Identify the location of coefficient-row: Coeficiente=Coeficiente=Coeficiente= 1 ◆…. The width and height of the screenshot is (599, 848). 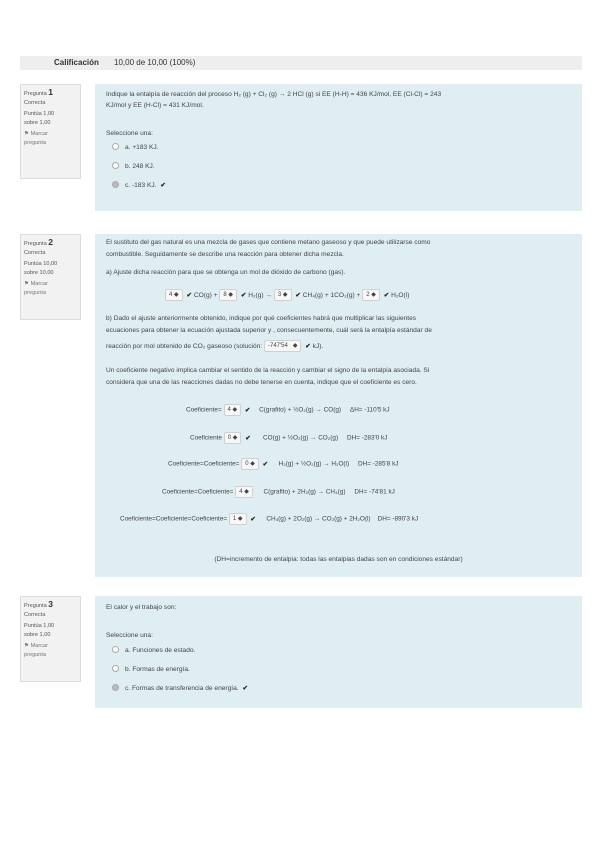
(269, 519).